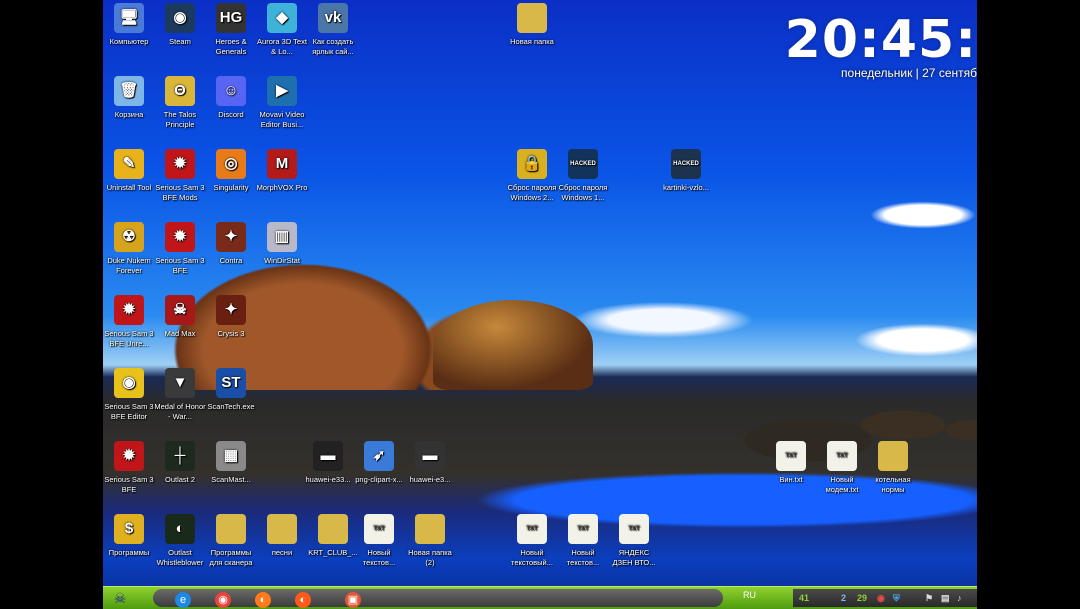 The image size is (1080, 609). I want to click on desktop-icon: 🖥 Компьютер, so click(129, 25).